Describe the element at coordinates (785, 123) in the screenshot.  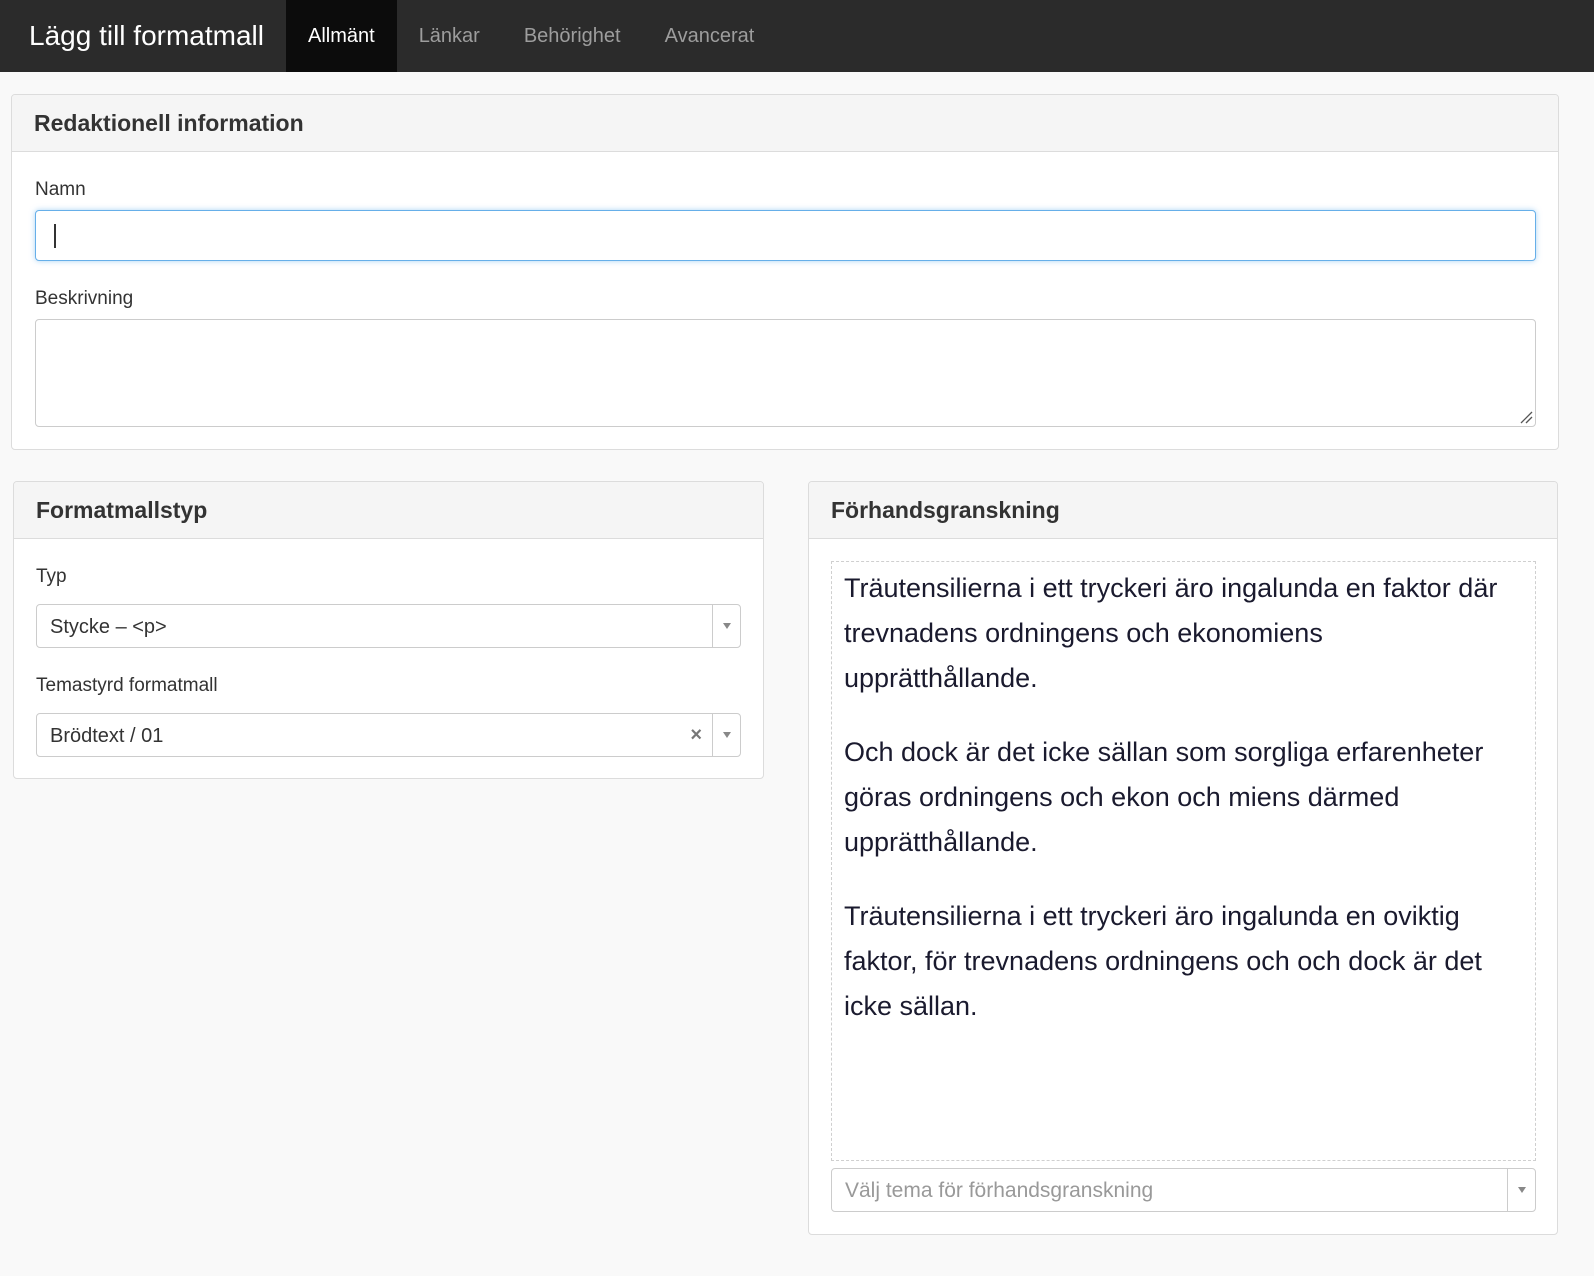
I see `editorial-heading: Redaktionell information` at that location.